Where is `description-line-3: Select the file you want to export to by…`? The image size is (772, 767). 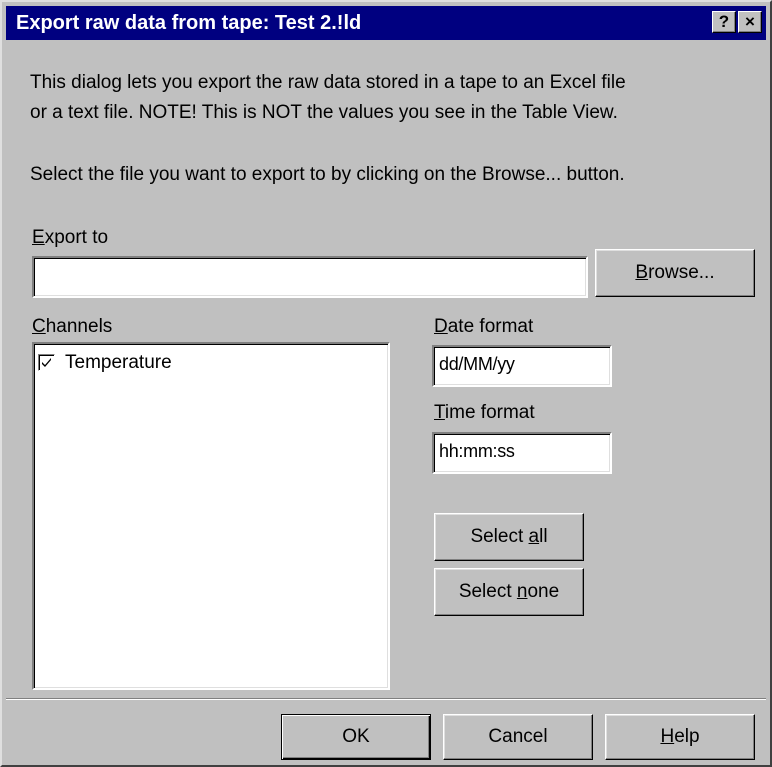
description-line-3: Select the file you want to export to by… is located at coordinates (327, 174).